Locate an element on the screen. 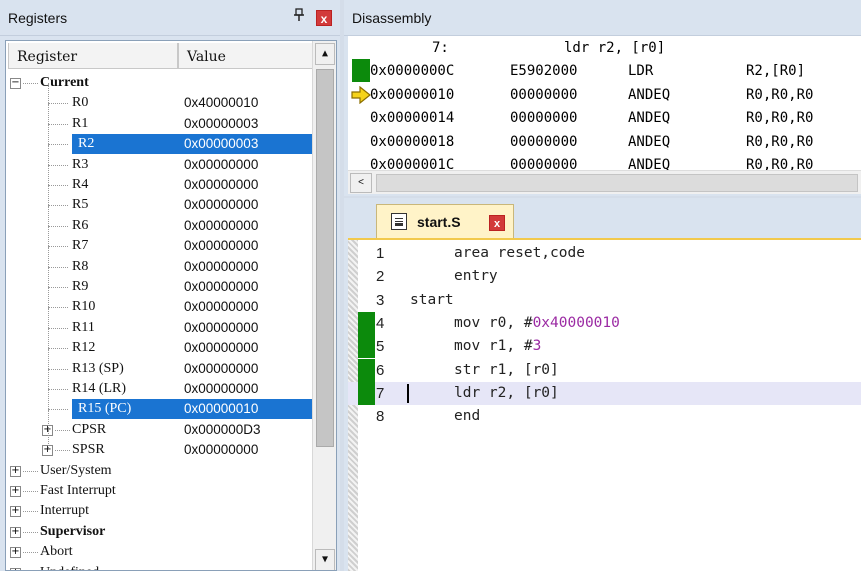 Image resolution: width=861 pixels, height=571 pixels. code-line: 3 start is located at coordinates (604, 300).